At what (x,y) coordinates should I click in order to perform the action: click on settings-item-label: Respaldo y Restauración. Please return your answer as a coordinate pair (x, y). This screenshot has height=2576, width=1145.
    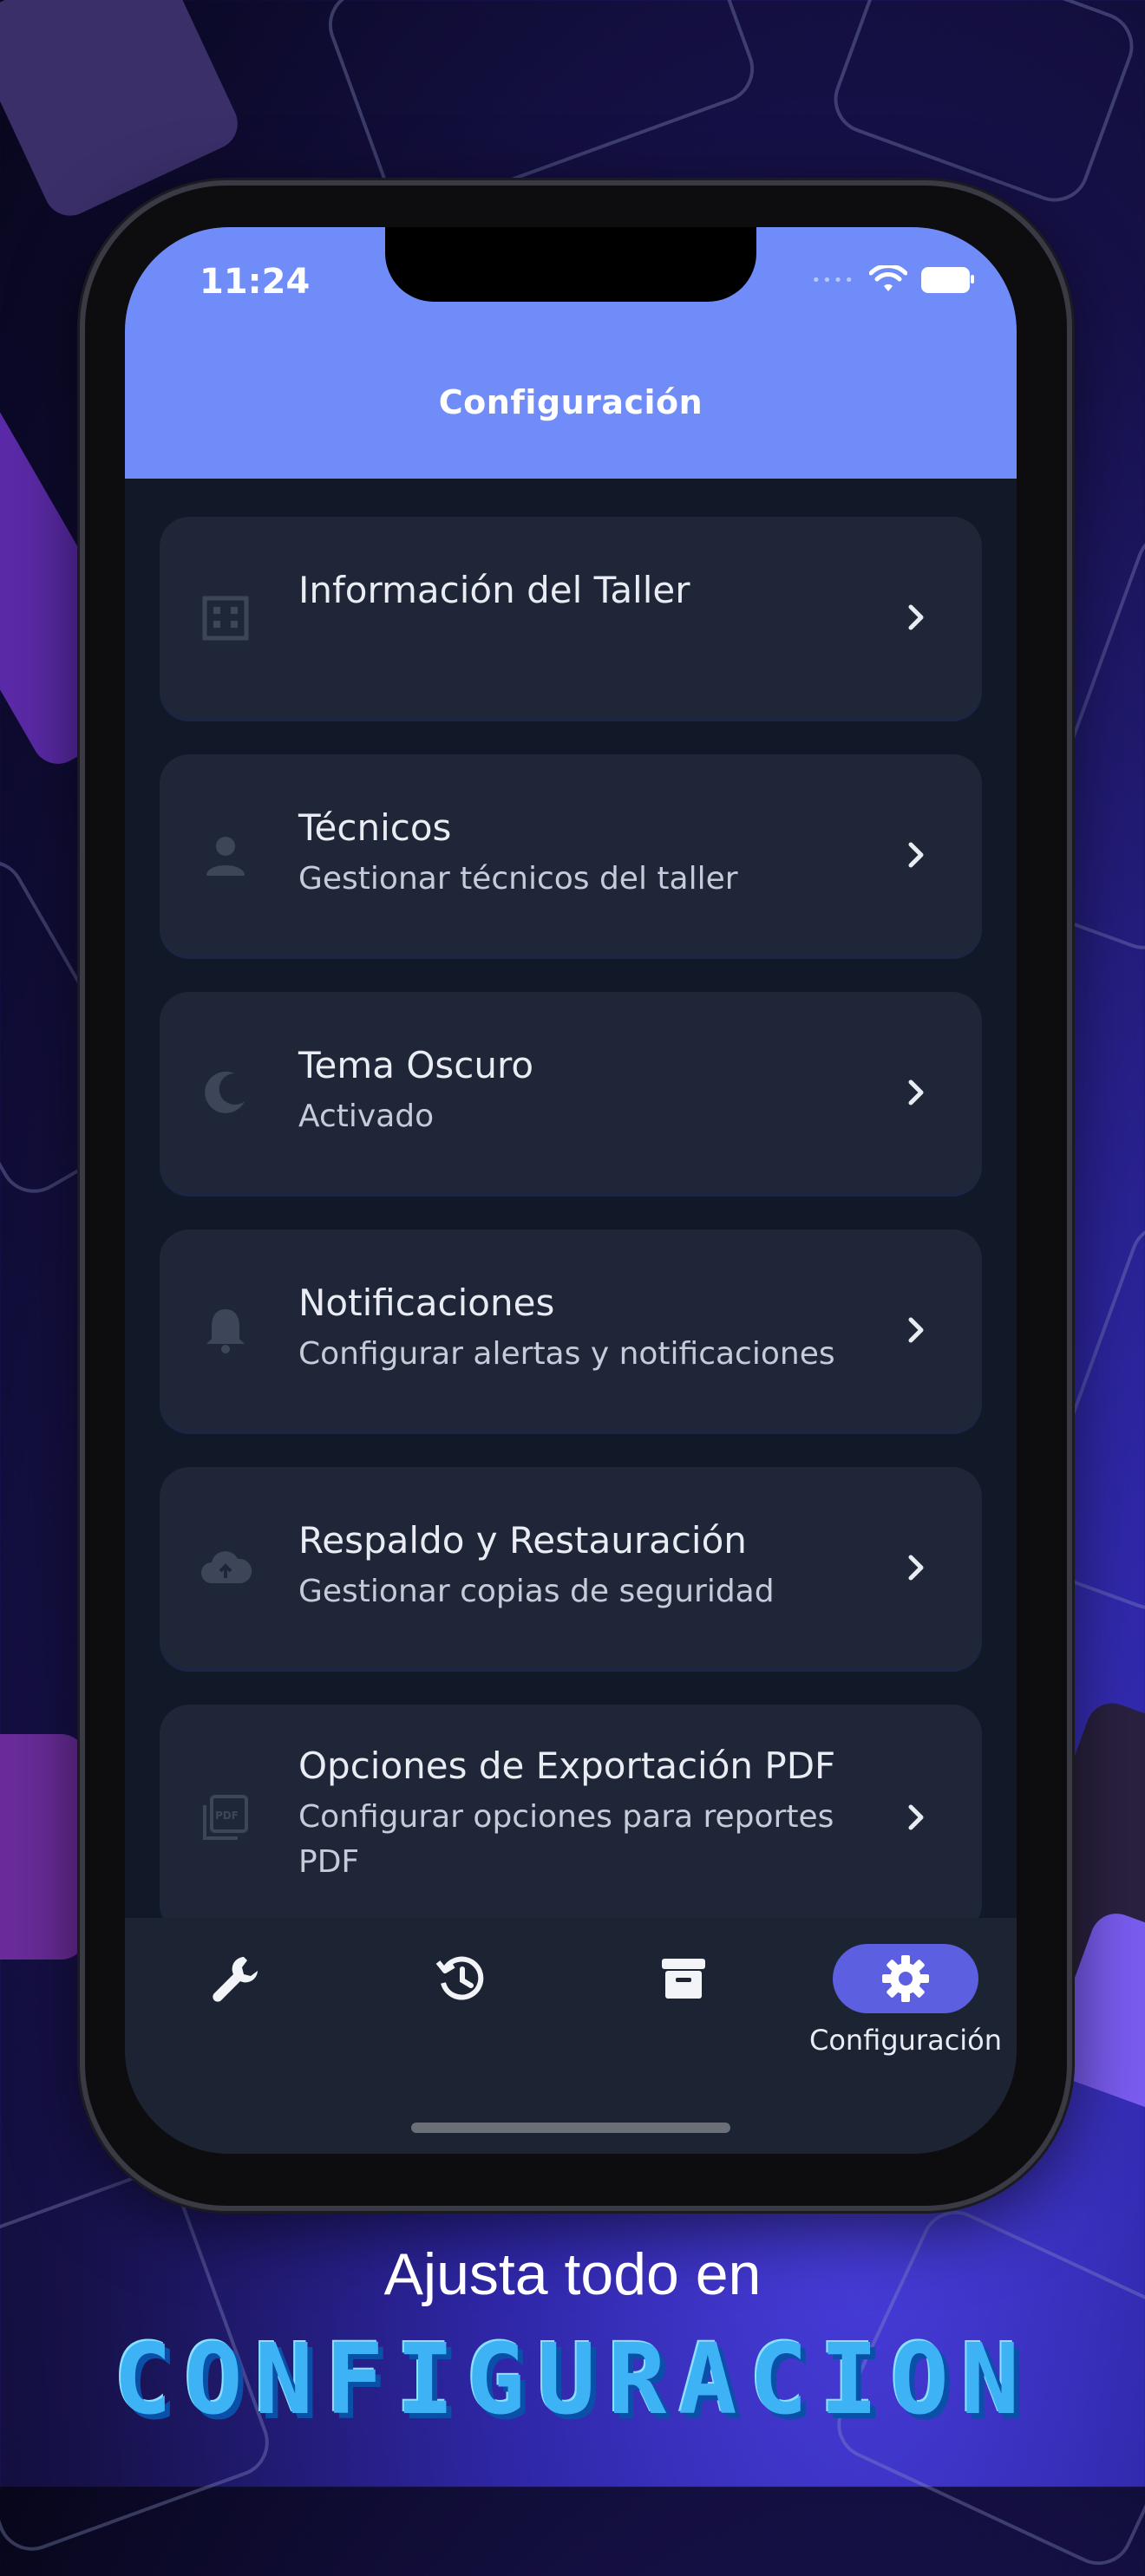
    Looking at the image, I should click on (522, 1541).